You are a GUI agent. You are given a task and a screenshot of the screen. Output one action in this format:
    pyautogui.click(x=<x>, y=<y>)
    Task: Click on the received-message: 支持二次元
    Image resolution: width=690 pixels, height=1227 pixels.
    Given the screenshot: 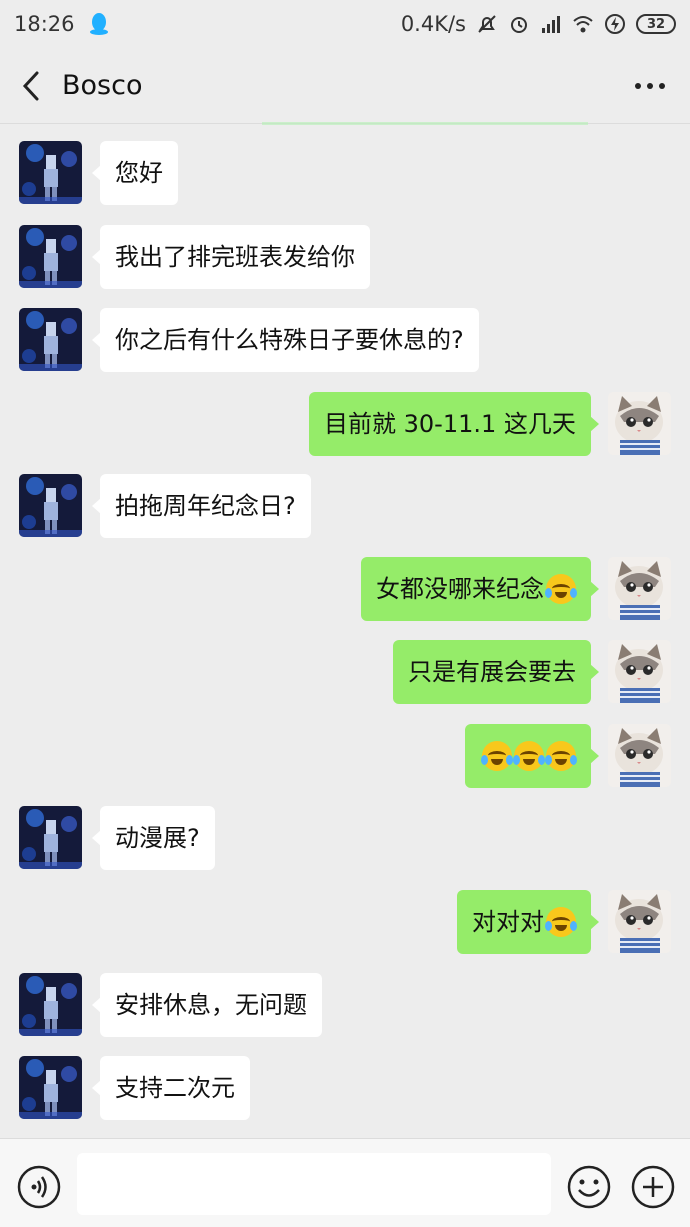 What is the action you would take?
    pyautogui.click(x=345, y=1088)
    